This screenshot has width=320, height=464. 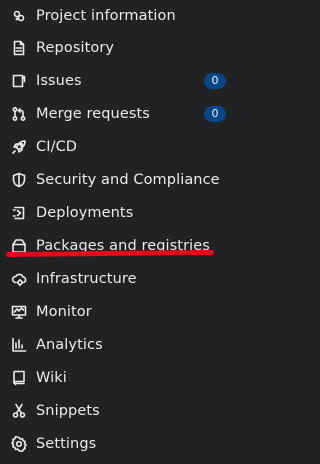 What do you see at coordinates (19, 213) in the screenshot?
I see `deployments-icon` at bounding box center [19, 213].